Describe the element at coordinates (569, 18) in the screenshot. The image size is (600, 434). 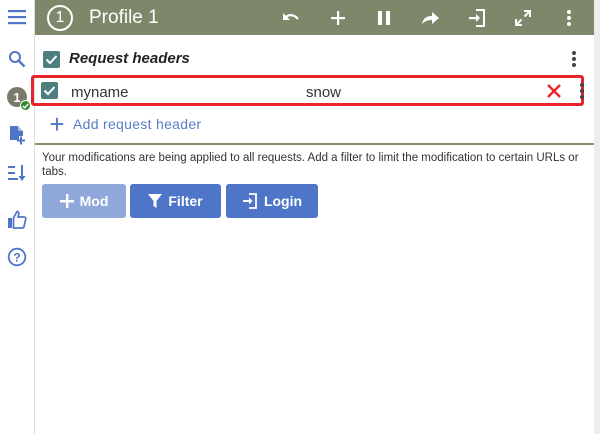
I see `more-vert-icon` at that location.